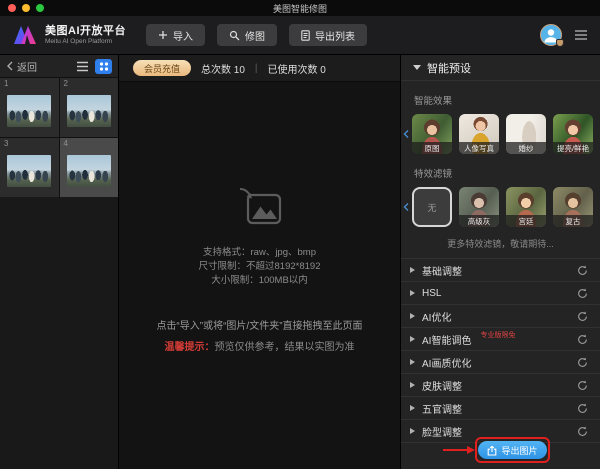  Describe the element at coordinates (12, 8) in the screenshot. I see `close-window-button` at that location.